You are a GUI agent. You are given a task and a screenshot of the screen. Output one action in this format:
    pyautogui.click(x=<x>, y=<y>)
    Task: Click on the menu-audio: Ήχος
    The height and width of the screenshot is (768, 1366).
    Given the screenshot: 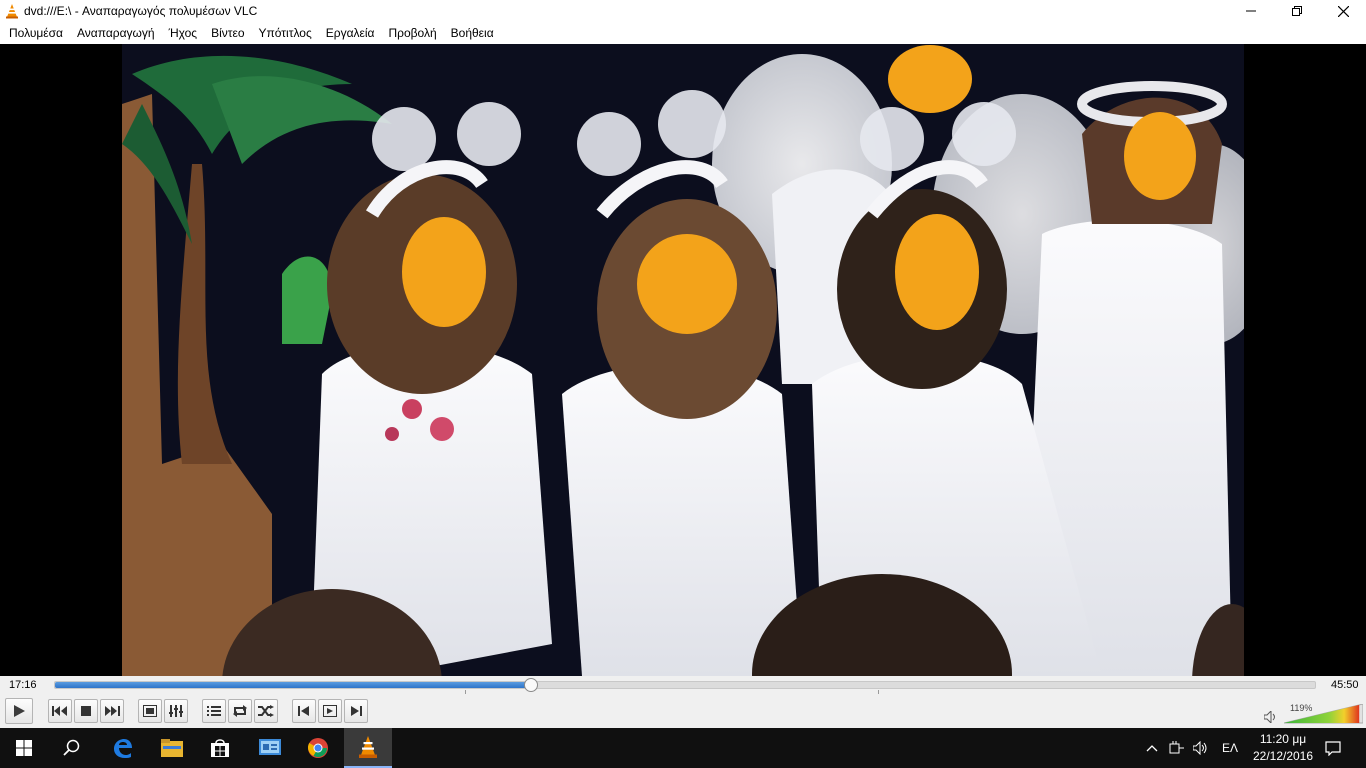 What is the action you would take?
    pyautogui.click(x=183, y=33)
    